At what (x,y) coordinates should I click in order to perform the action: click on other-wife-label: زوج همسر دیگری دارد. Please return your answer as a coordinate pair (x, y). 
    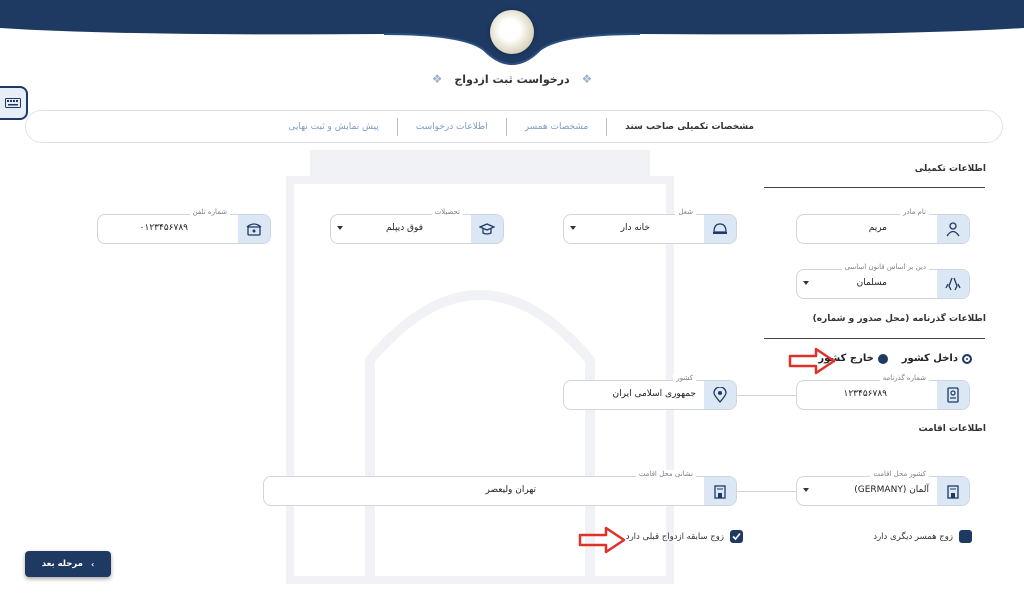
    Looking at the image, I should click on (913, 536).